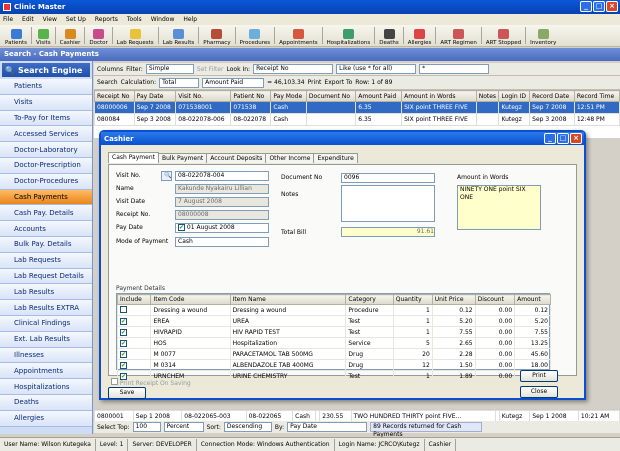 The width and height of the screenshot is (620, 451). Describe the element at coordinates (222, 242) in the screenshot. I see `payment-mode-select: Cash` at that location.